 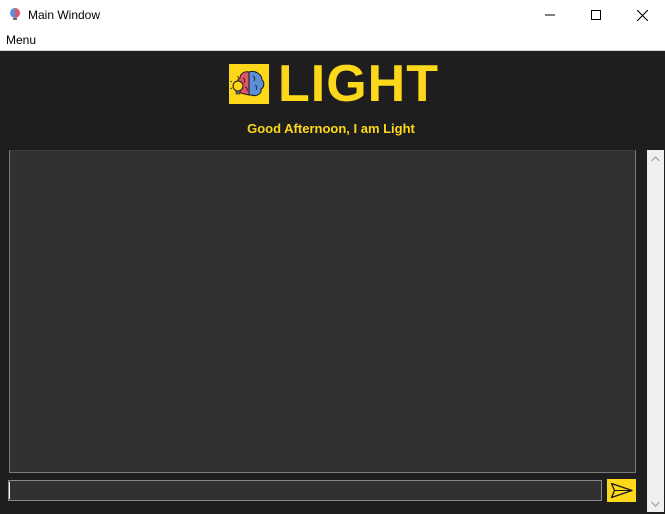 I want to click on maximize-button, so click(x=596, y=15).